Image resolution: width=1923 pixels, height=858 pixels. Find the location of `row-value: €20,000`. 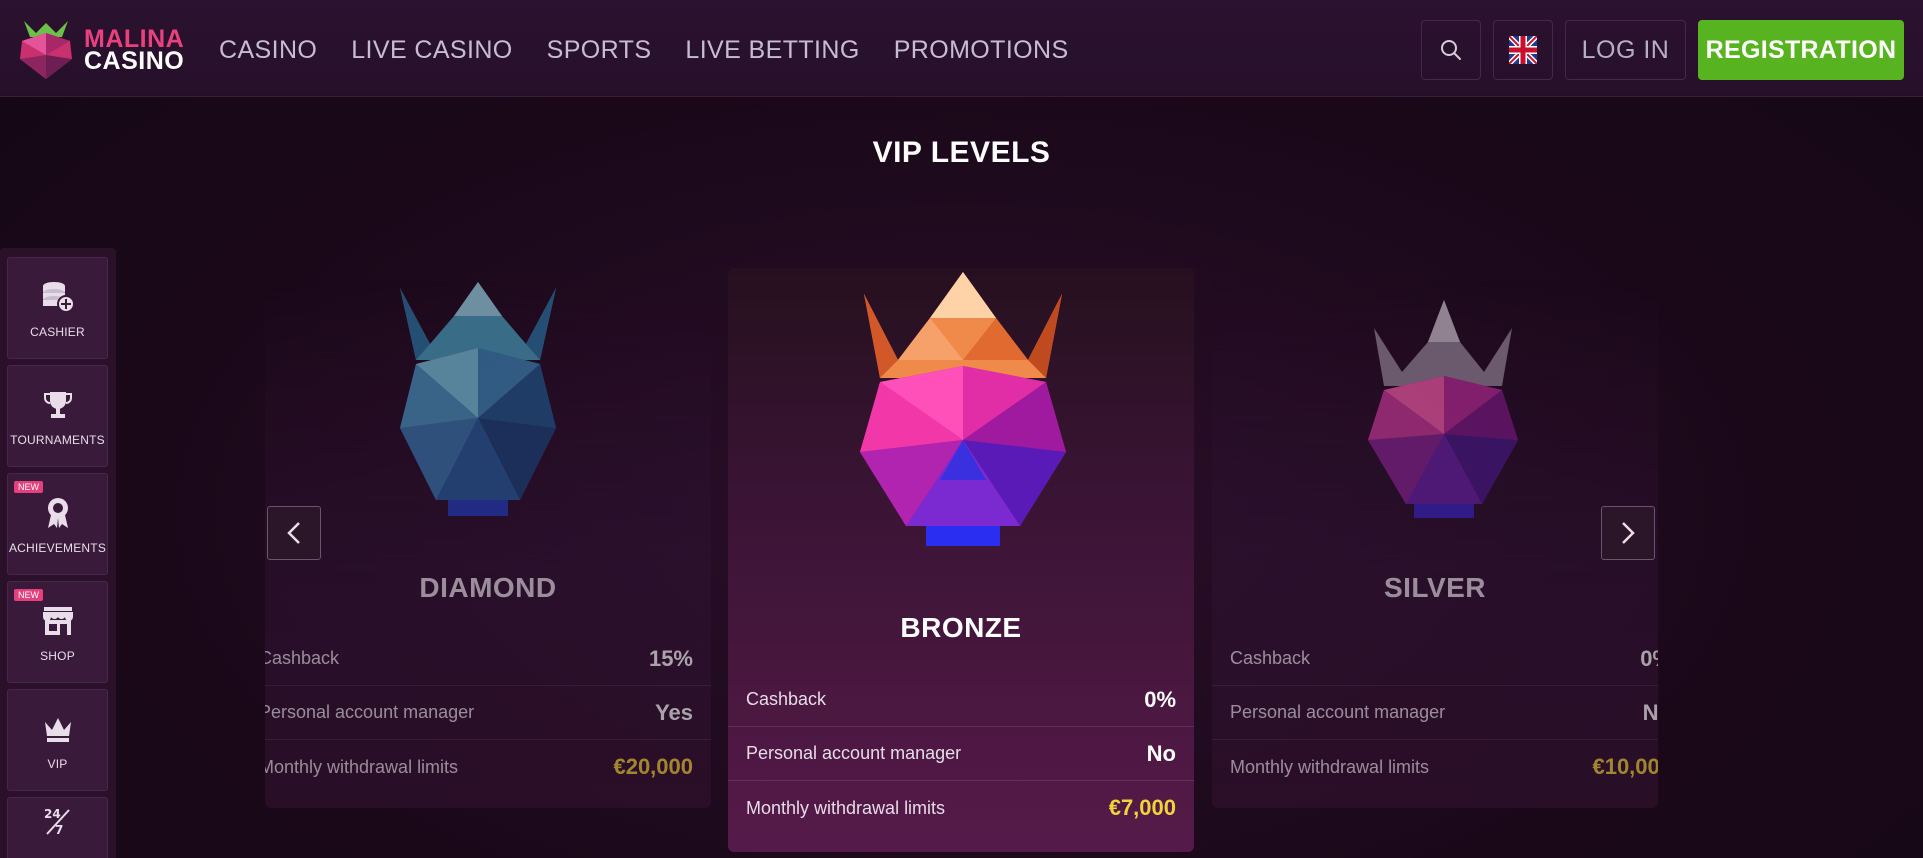

row-value: €20,000 is located at coordinates (653, 766).